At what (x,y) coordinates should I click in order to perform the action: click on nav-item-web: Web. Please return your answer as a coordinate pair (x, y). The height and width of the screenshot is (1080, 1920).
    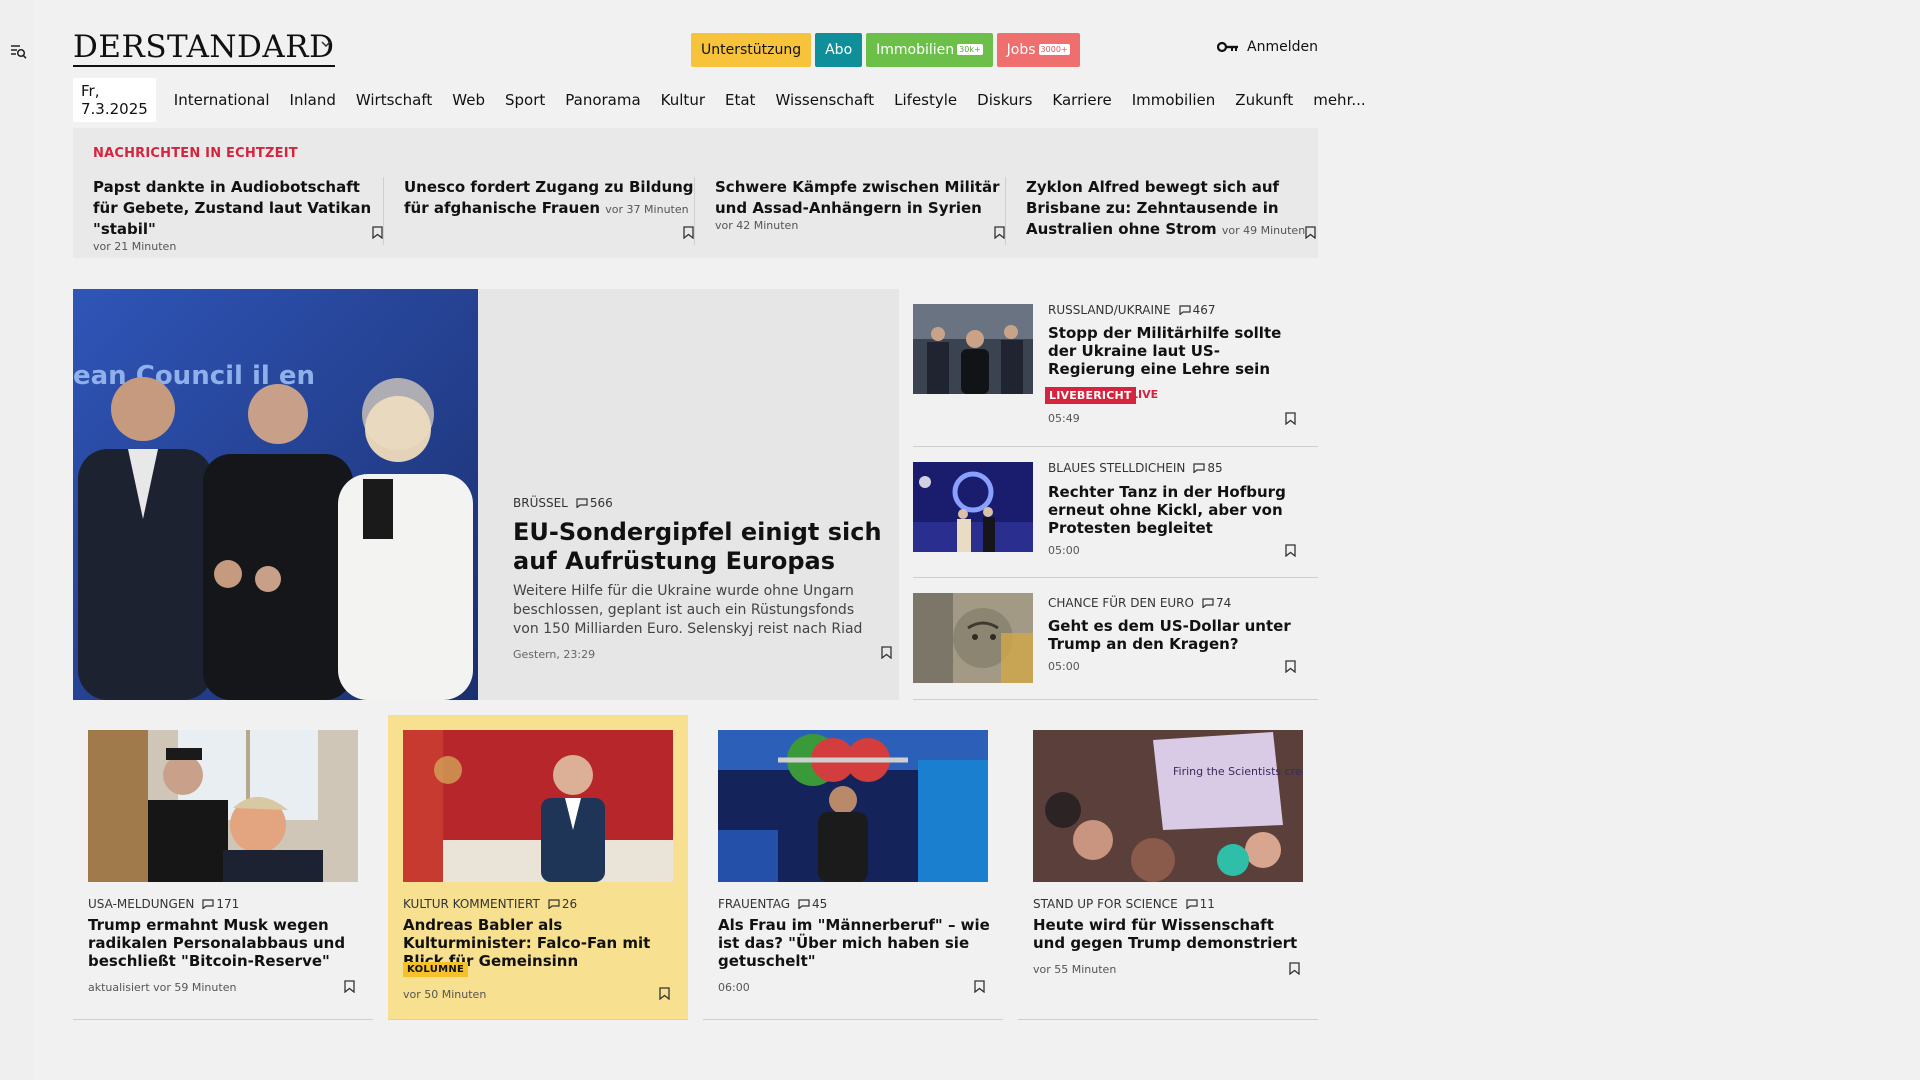
    Looking at the image, I should click on (468, 100).